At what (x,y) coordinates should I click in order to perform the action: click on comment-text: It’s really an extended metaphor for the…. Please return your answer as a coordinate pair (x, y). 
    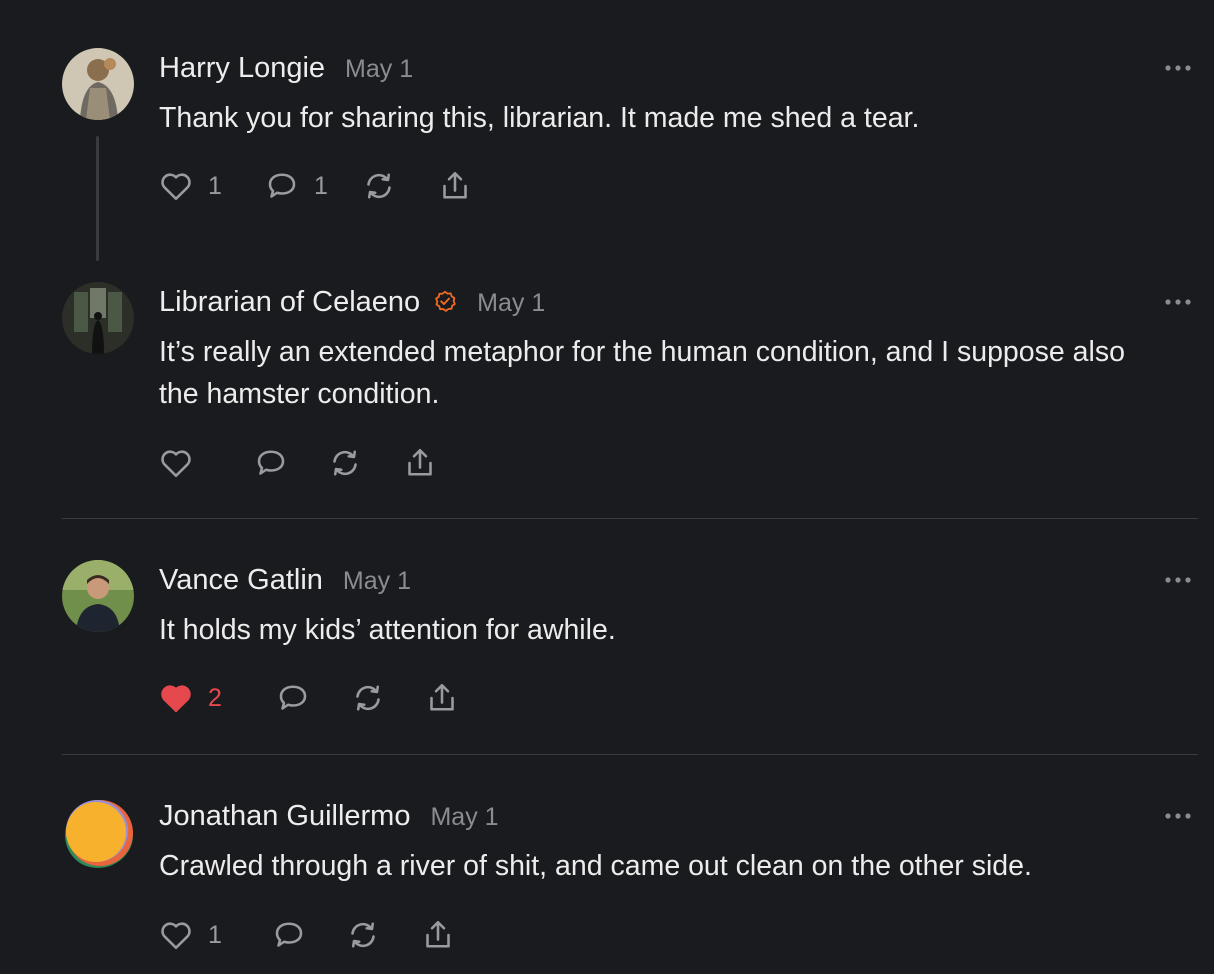
    Looking at the image, I should click on (642, 373).